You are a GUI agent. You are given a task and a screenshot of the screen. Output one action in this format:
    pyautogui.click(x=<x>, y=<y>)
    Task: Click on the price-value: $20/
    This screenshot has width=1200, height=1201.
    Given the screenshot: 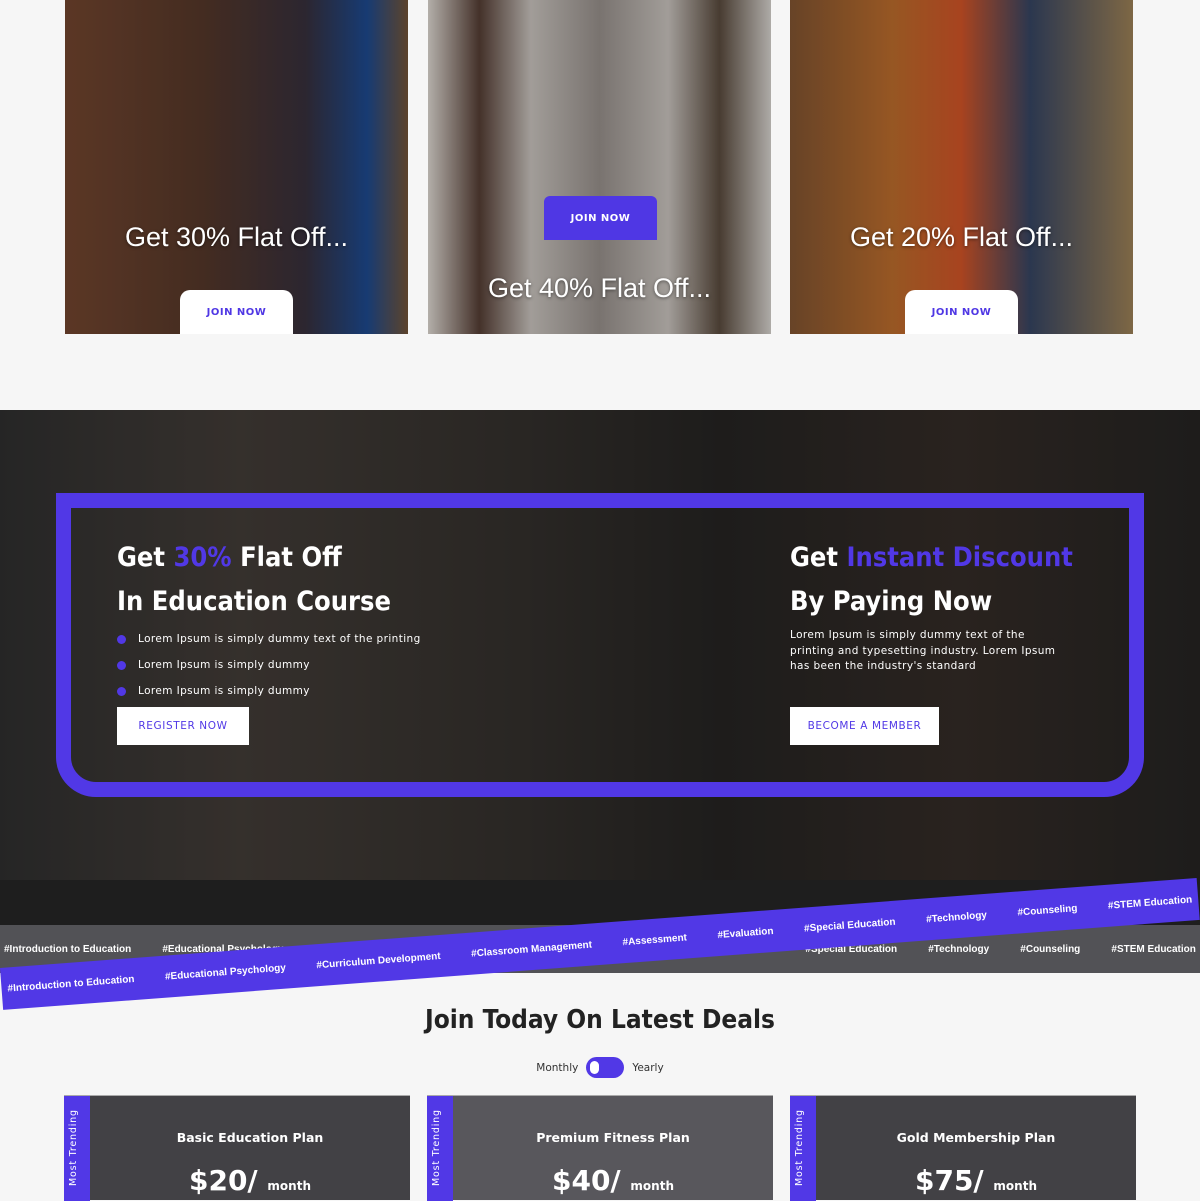 What is the action you would take?
    pyautogui.click(x=223, y=1180)
    